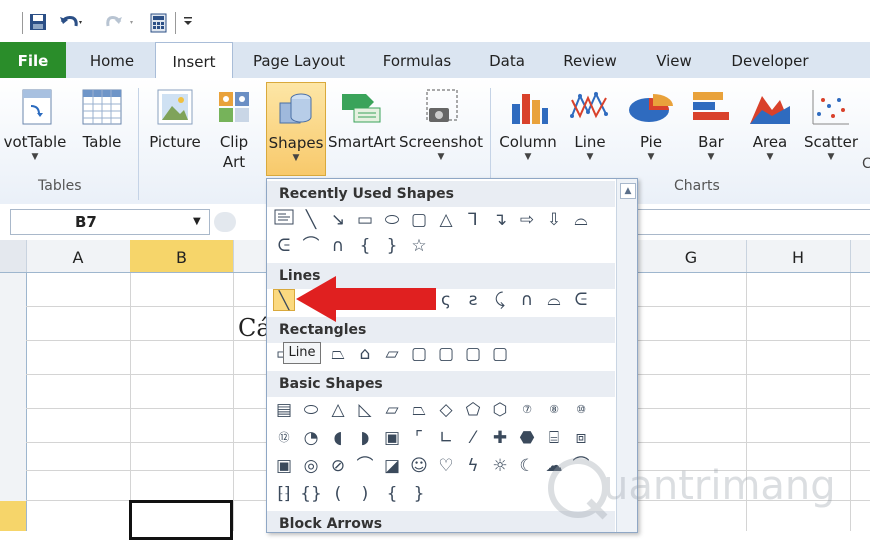 The image size is (870, 540). Describe the element at coordinates (284, 438) in the screenshot. I see `dodecagon-icon: ⑫` at that location.